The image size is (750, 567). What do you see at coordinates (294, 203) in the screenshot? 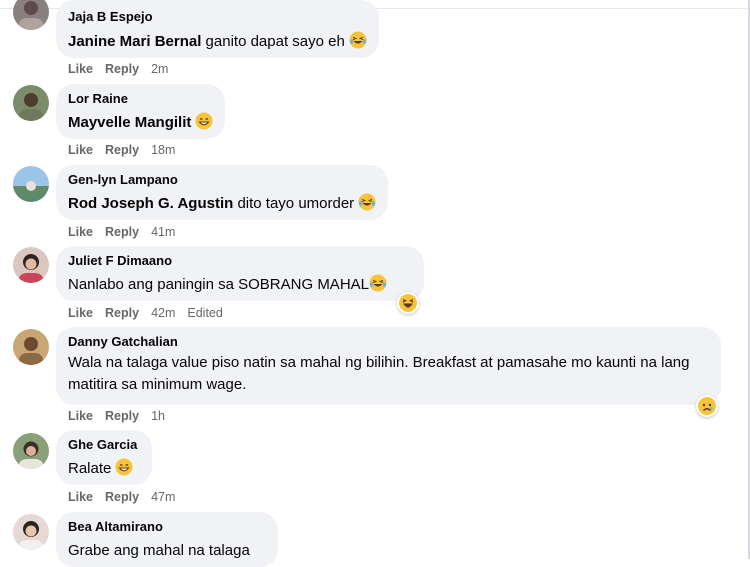
I see `comment-body: dito tayo umorder` at bounding box center [294, 203].